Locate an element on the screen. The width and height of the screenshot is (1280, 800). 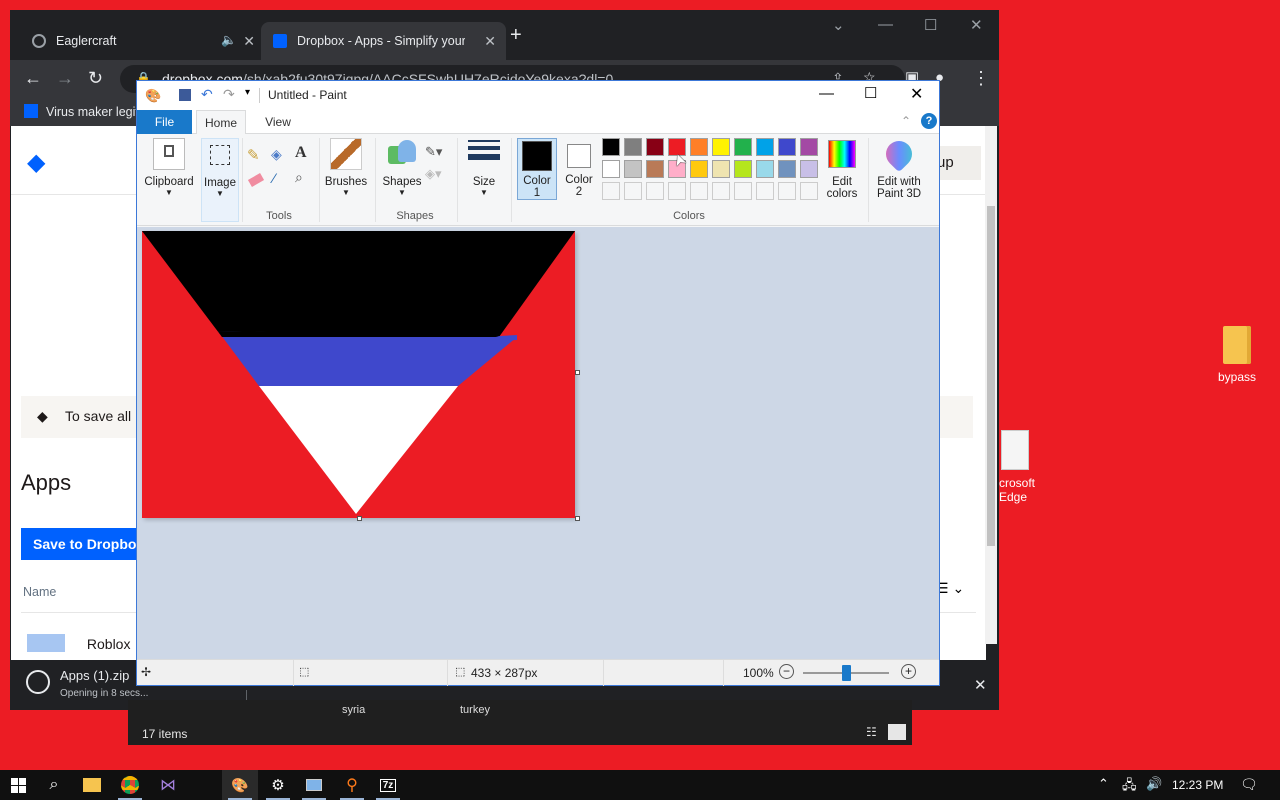
close-downloads-icon: ✕ is located at coordinates (980, 685).